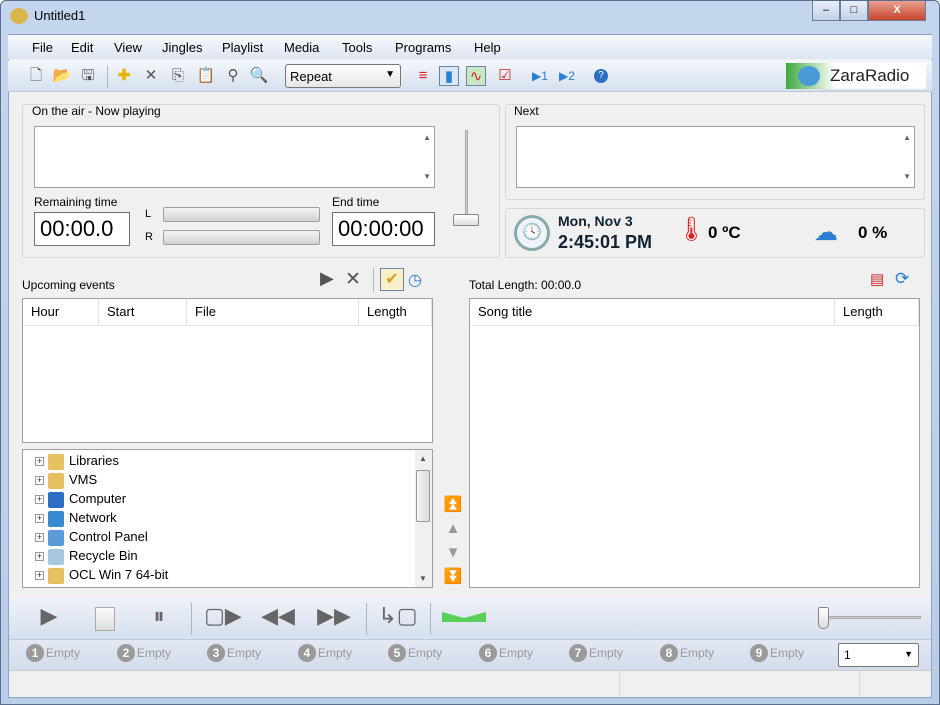 The height and width of the screenshot is (705, 940). I want to click on jingle-7-button: 7 Empty, so click(596, 653).